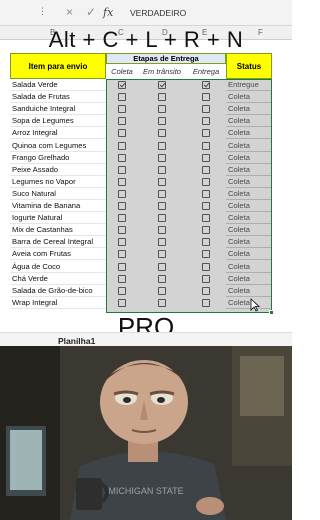  Describe the element at coordinates (108, 12) in the screenshot. I see `function-icon: fx` at that location.